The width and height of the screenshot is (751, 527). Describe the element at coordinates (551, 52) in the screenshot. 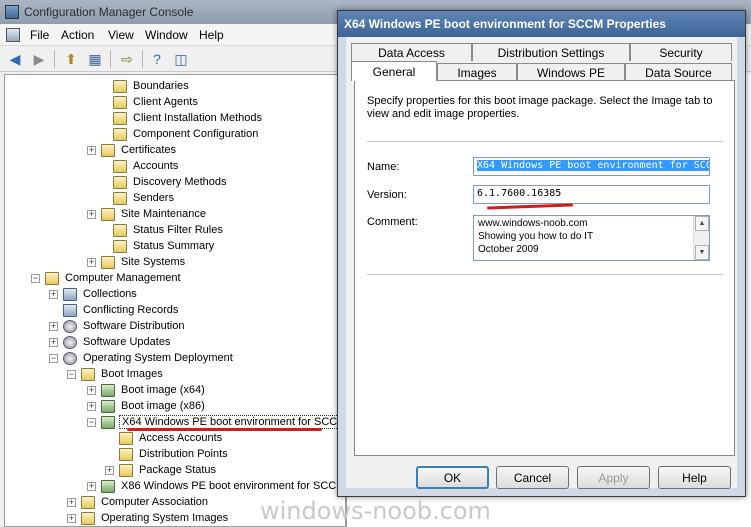

I see `tab-distribution-settings: Distribution Settings` at that location.